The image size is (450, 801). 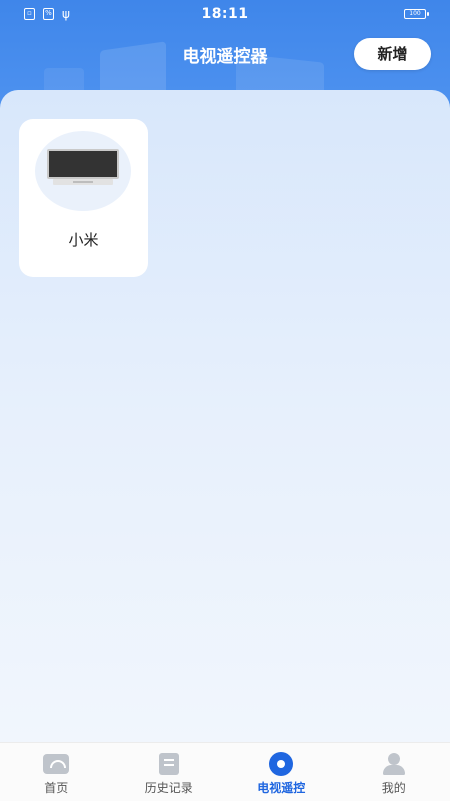 What do you see at coordinates (281, 764) in the screenshot?
I see `remote-icon` at bounding box center [281, 764].